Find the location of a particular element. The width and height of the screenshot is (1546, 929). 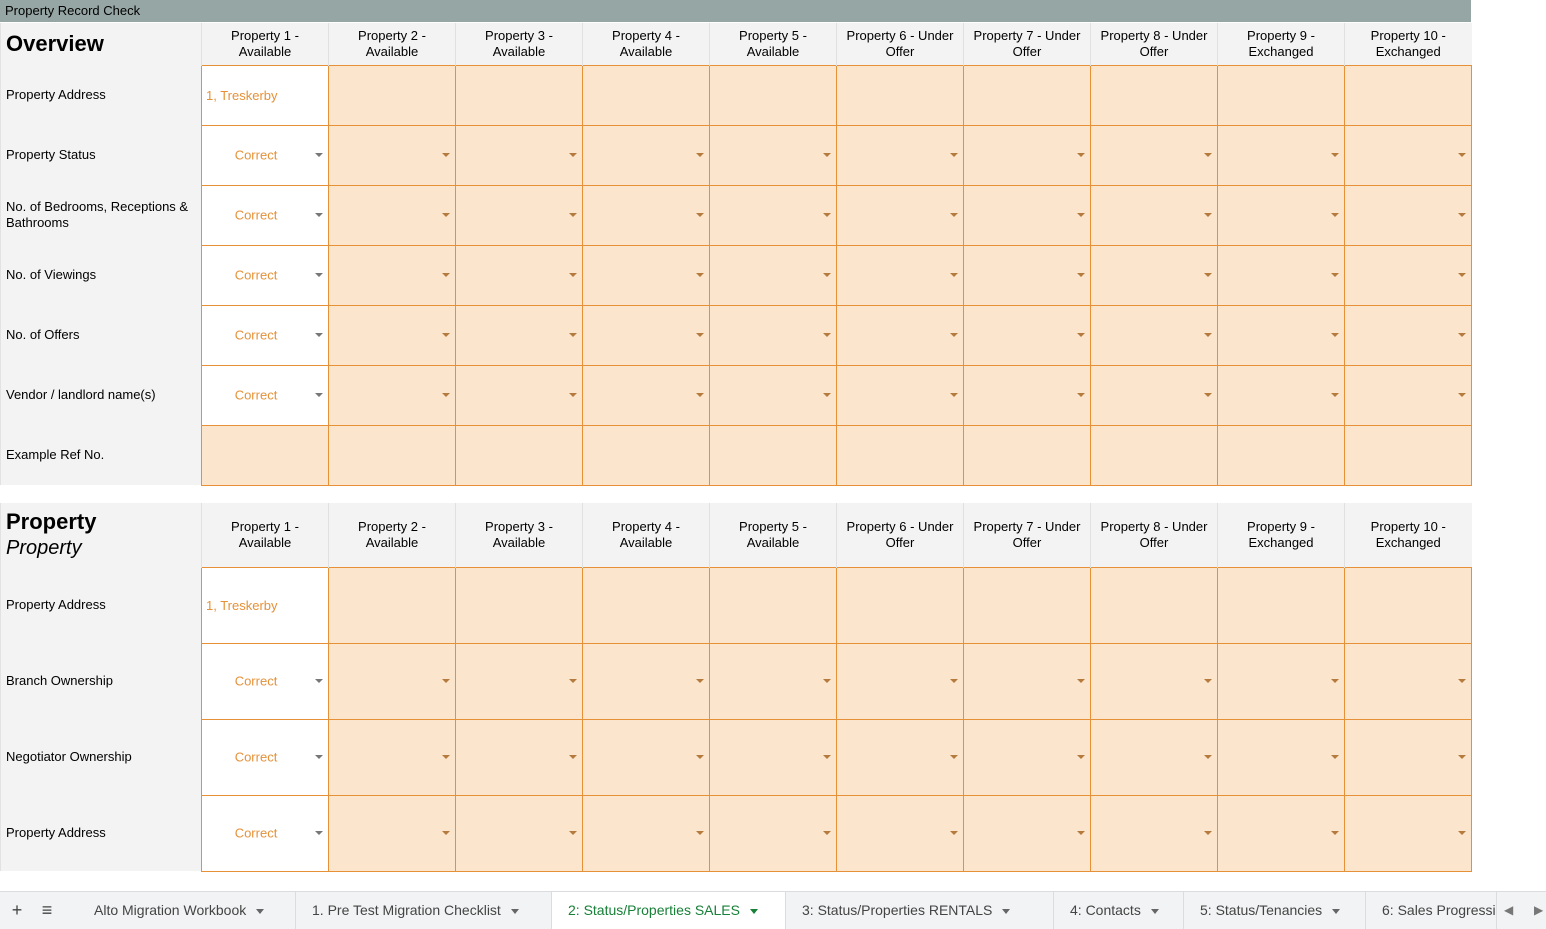

sheet-tab: 6: Sales Progressic is located at coordinates (1431, 910).